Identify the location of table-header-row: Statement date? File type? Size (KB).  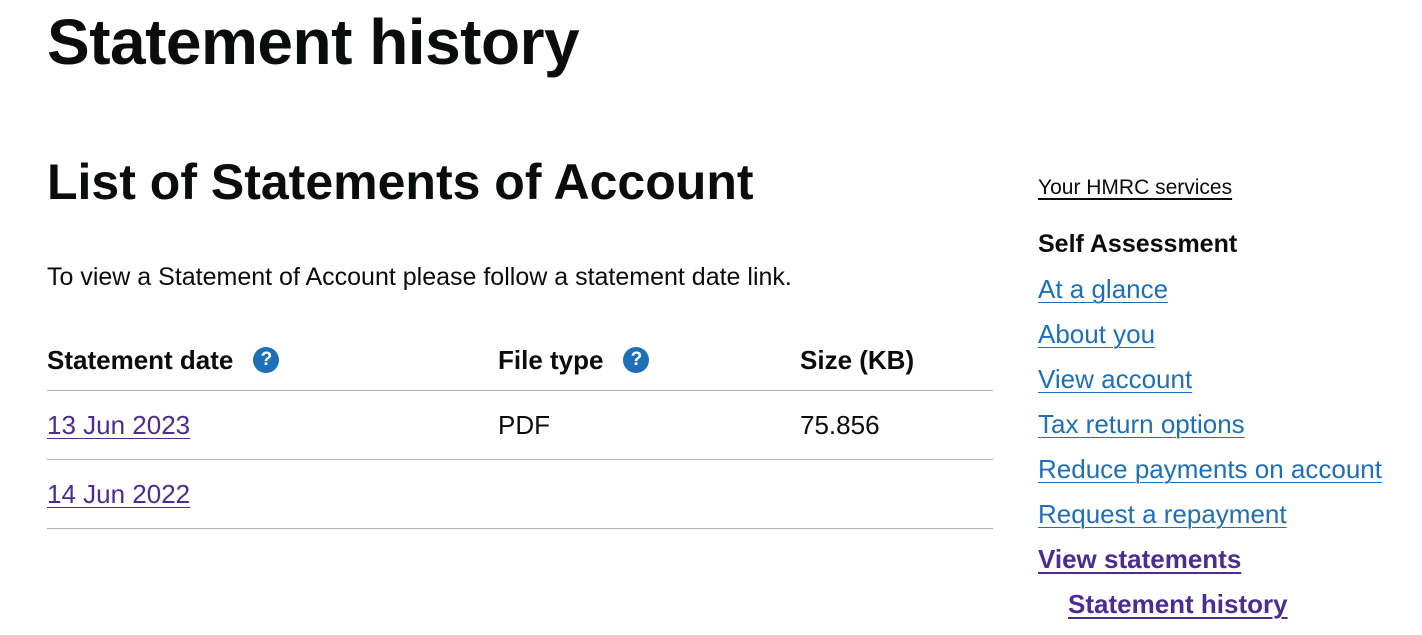
(520, 360).